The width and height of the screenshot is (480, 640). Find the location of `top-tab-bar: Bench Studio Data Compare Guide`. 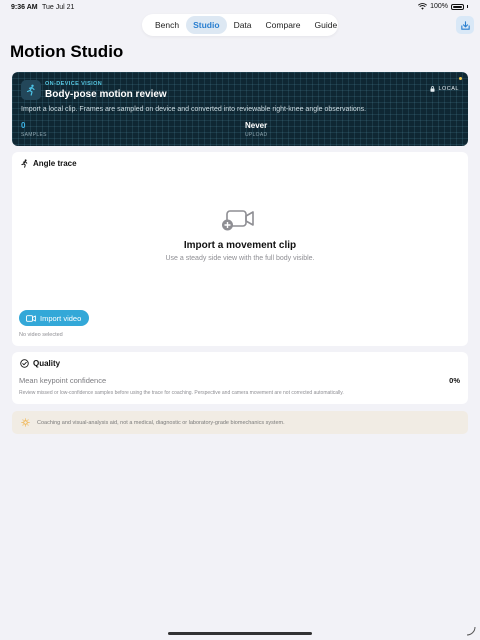

top-tab-bar: Bench Studio Data Compare Guide is located at coordinates (240, 25).